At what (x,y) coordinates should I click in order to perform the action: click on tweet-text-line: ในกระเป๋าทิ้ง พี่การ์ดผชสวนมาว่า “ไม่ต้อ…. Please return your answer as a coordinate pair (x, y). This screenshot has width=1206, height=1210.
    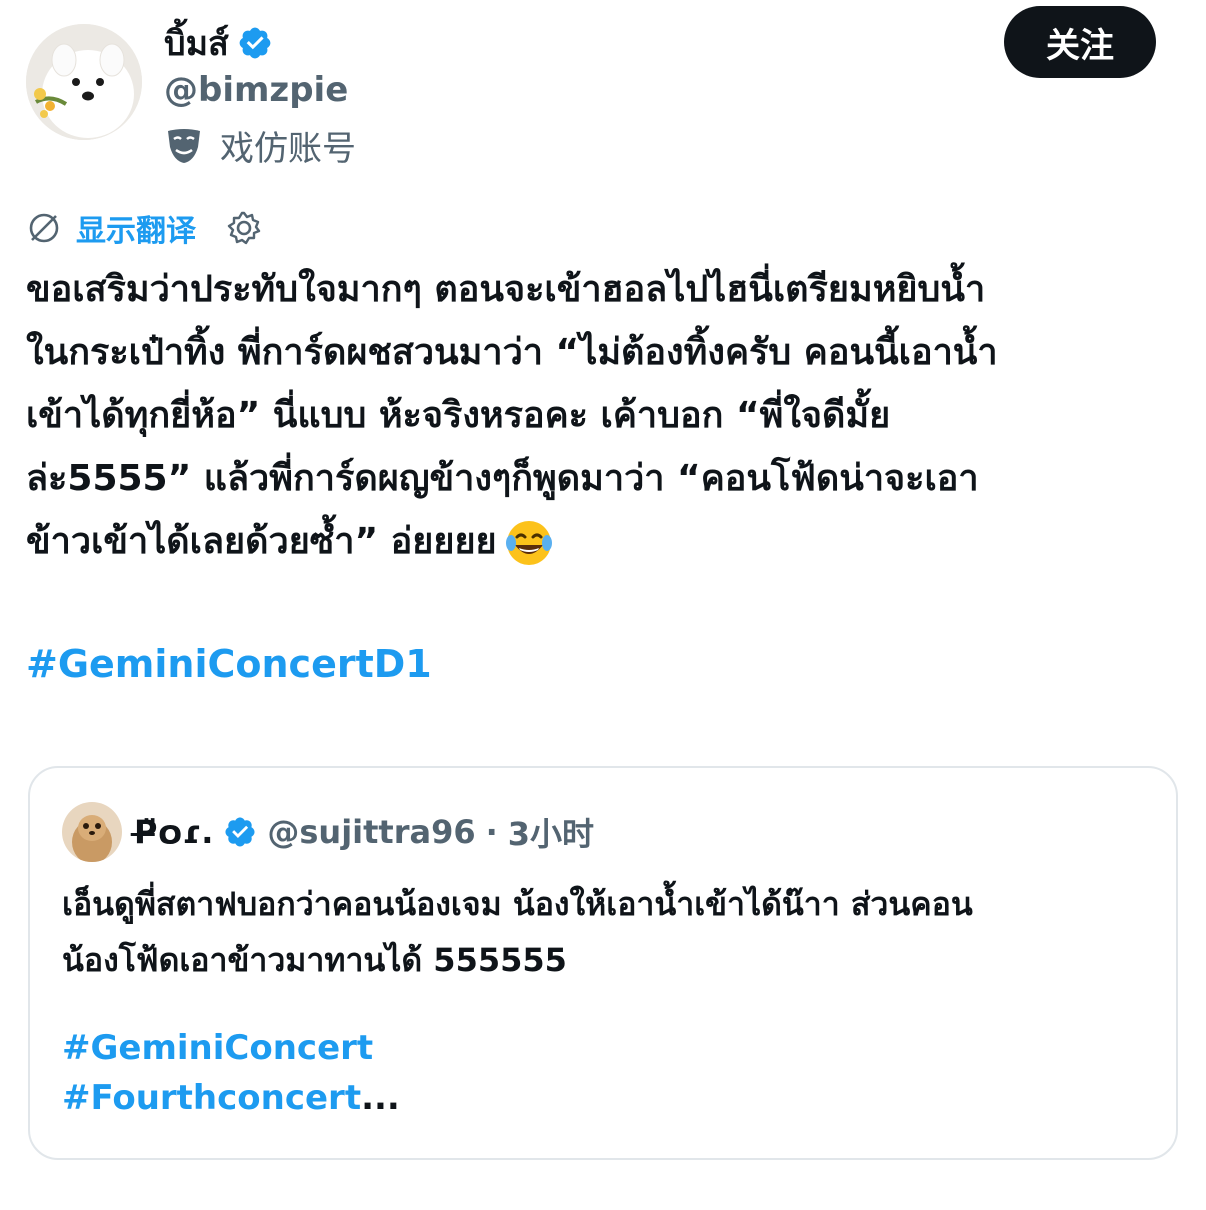
    Looking at the image, I should click on (512, 352).